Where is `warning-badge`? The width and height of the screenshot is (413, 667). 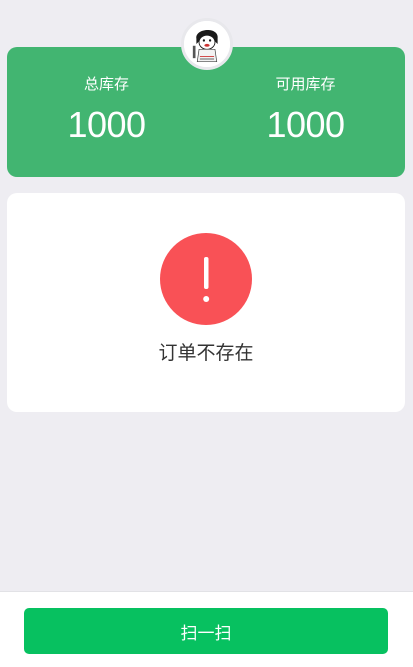
warning-badge is located at coordinates (206, 279).